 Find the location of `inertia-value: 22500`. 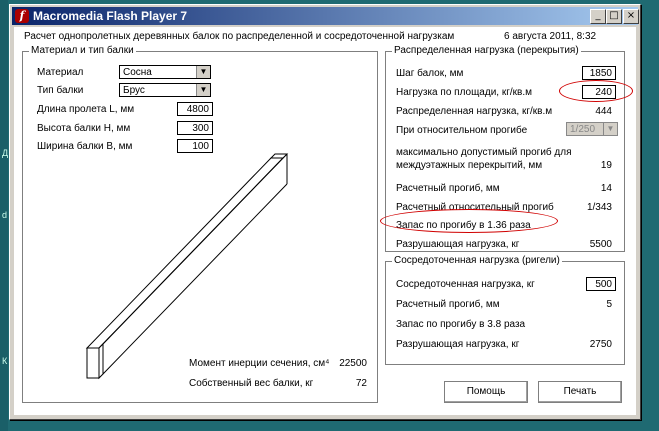

inertia-value: 22500 is located at coordinates (353, 363).